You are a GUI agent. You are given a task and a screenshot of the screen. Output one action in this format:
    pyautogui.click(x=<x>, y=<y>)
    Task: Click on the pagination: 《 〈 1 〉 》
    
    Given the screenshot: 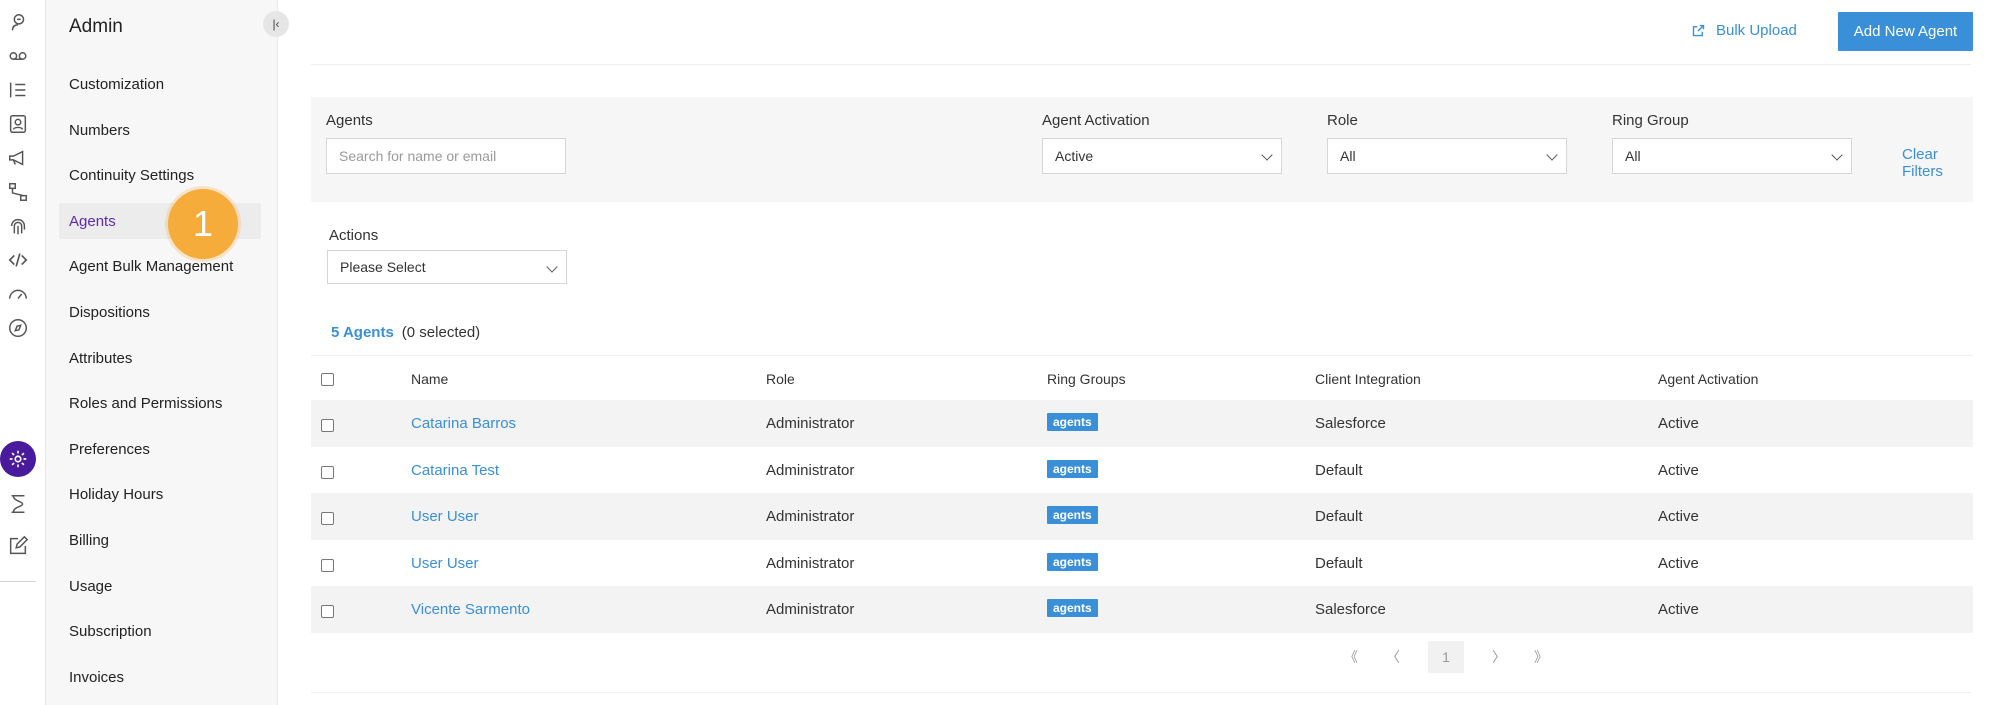 What is the action you would take?
    pyautogui.click(x=1446, y=657)
    